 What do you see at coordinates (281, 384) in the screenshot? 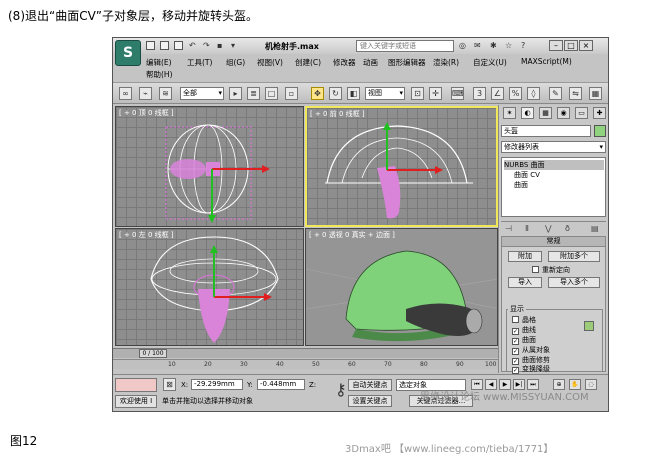
I see `y-coordinate-field: -0.448mm` at bounding box center [281, 384].